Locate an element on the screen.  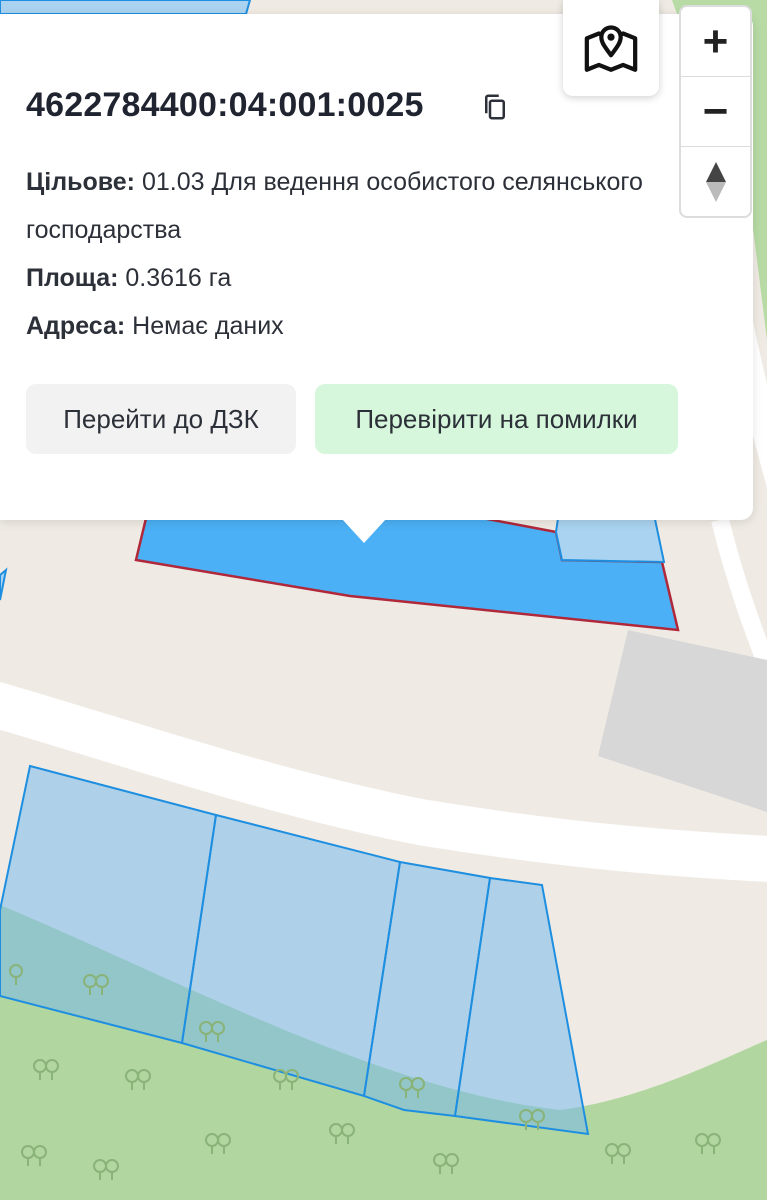
zoom-in-button: + is located at coordinates (715, 42).